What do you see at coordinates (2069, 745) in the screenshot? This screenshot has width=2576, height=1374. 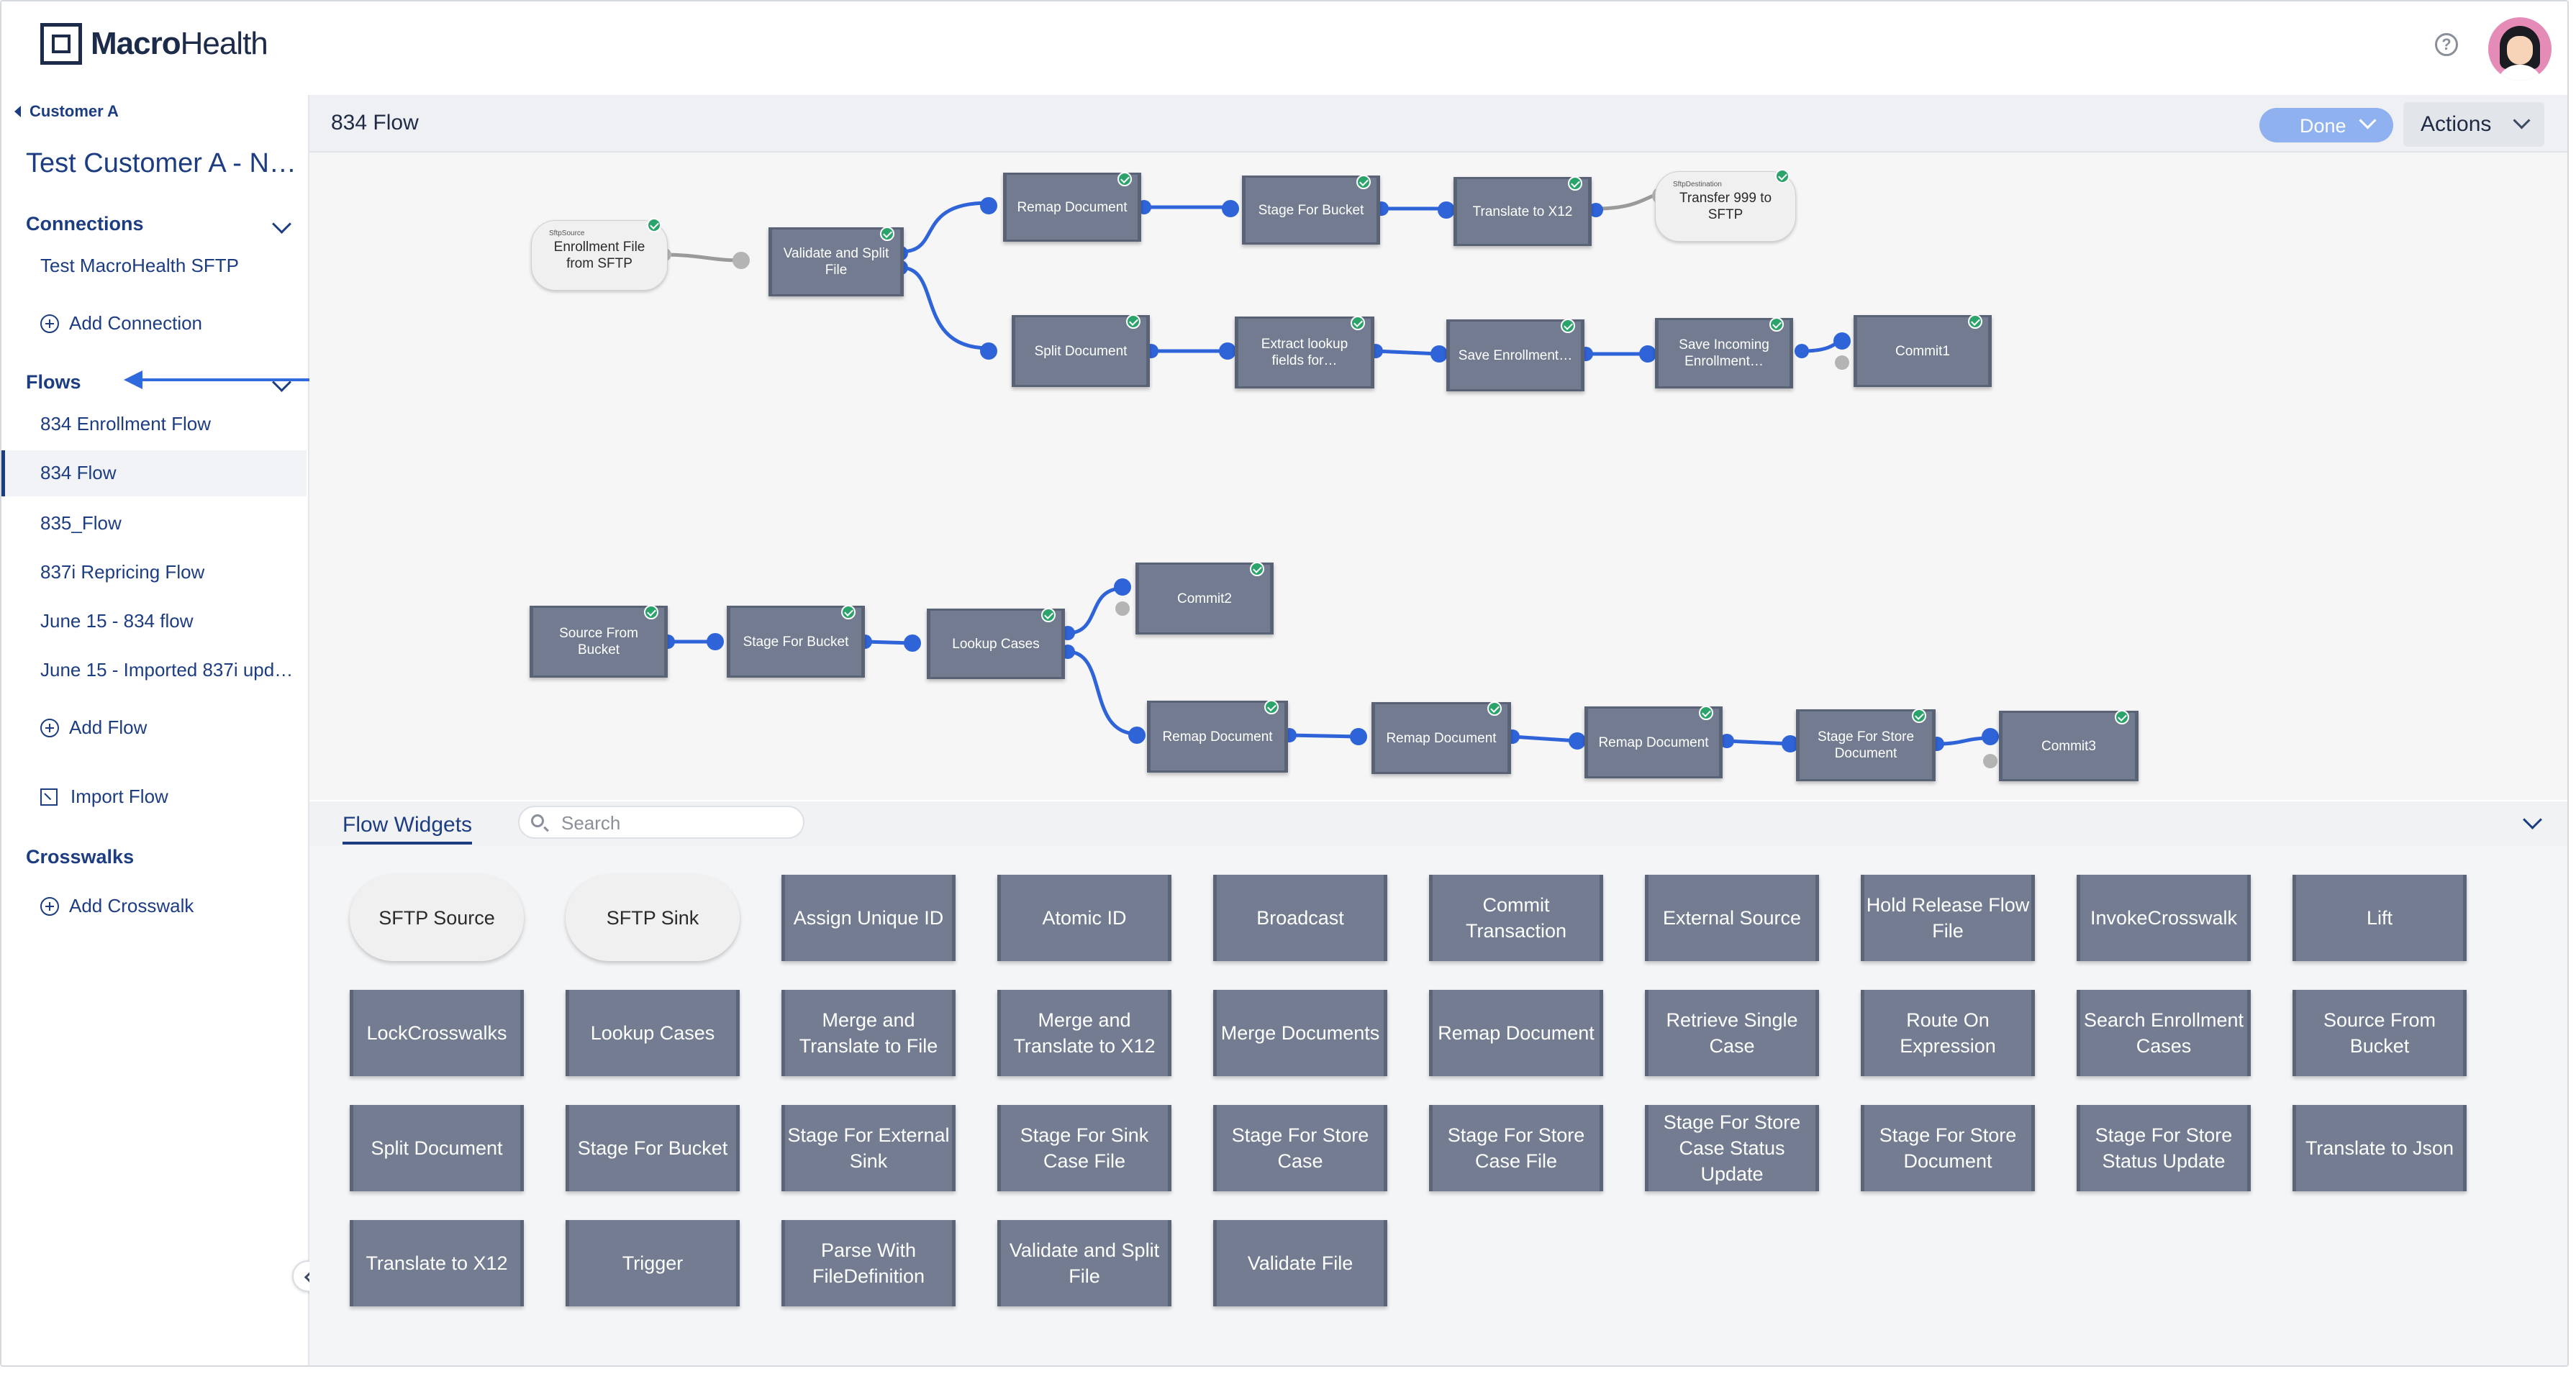 I see `node-commit3: Commit3` at bounding box center [2069, 745].